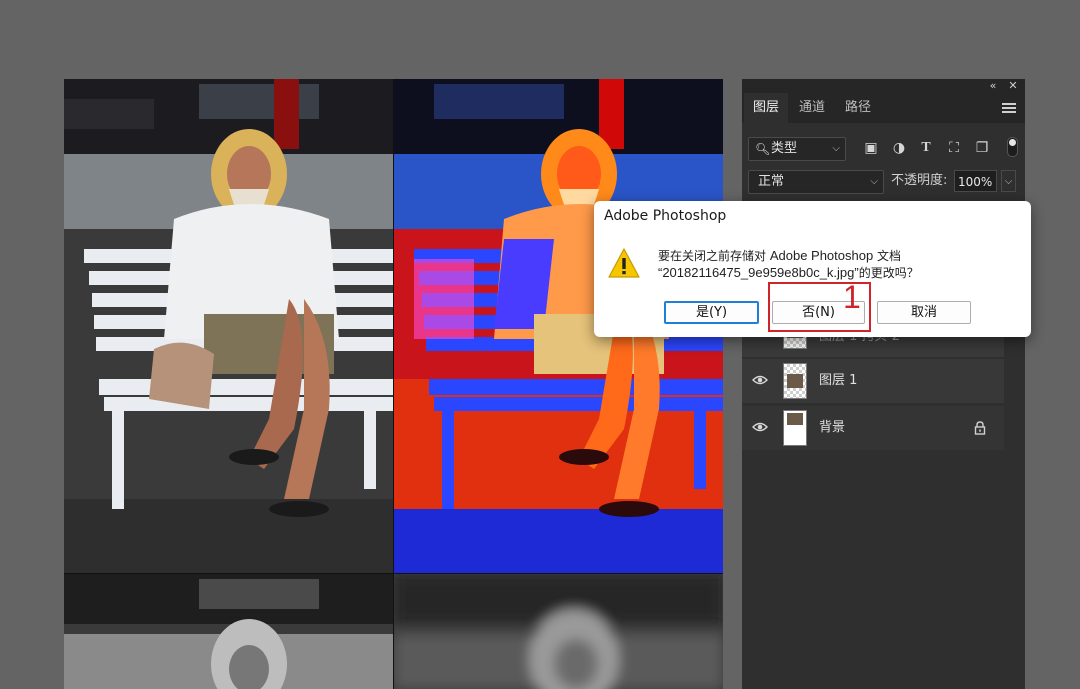 This screenshot has height=689, width=1080. Describe the element at coordinates (926, 148) in the screenshot. I see `type-filter-icon: T` at that location.